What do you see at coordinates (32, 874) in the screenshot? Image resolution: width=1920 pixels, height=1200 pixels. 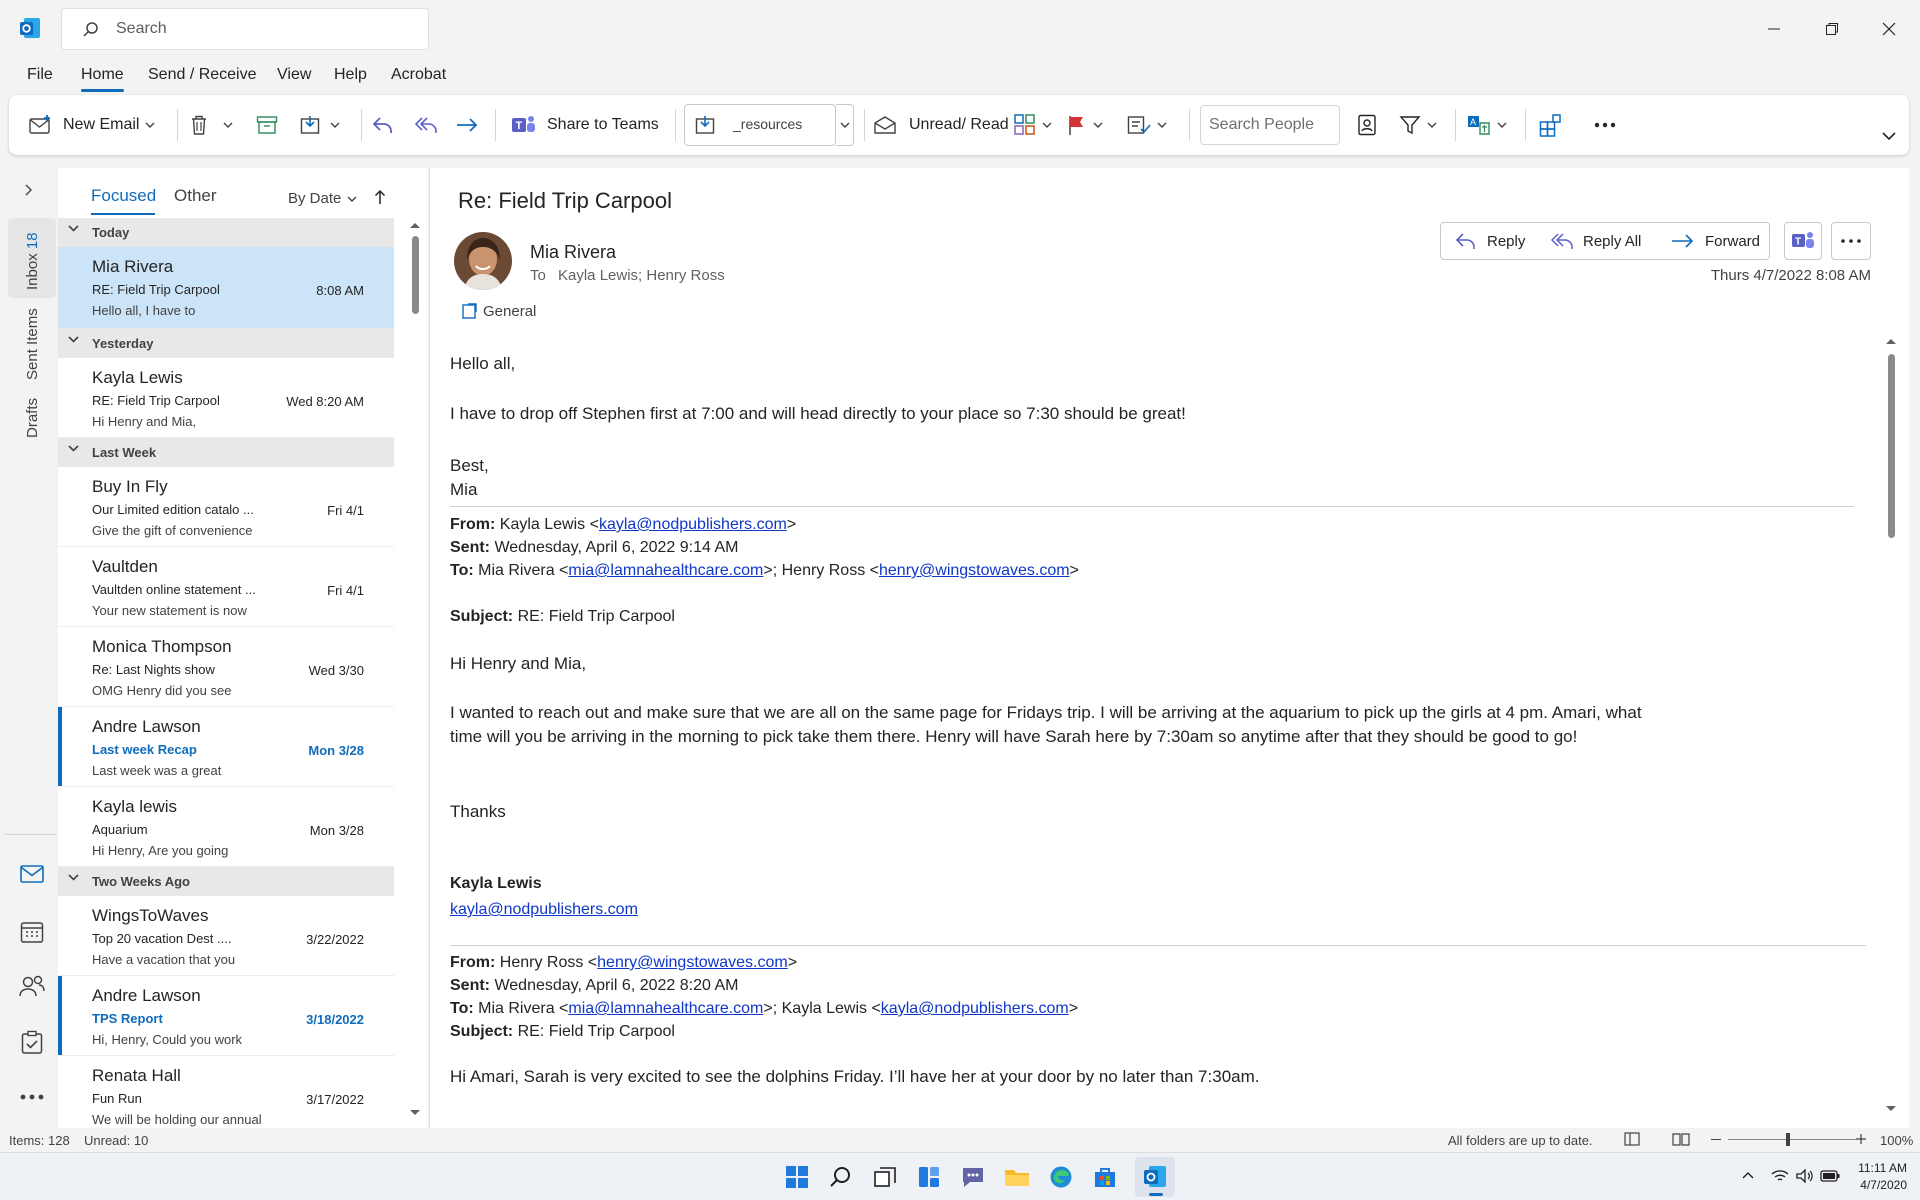 I see `mail-nav-button` at bounding box center [32, 874].